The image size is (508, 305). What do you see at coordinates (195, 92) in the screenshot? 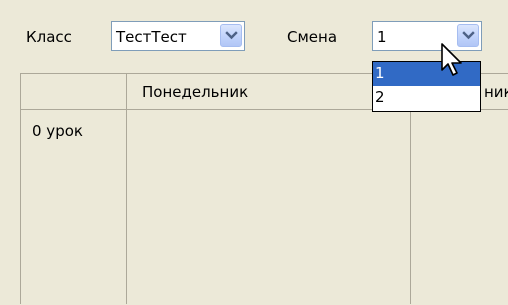
I see `column-header-monday: Понедельник` at bounding box center [195, 92].